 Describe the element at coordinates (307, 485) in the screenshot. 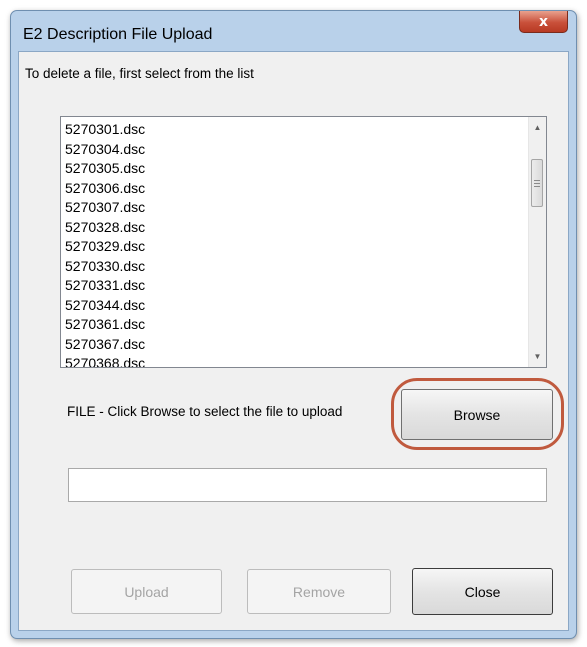

I see `file-path-input` at that location.